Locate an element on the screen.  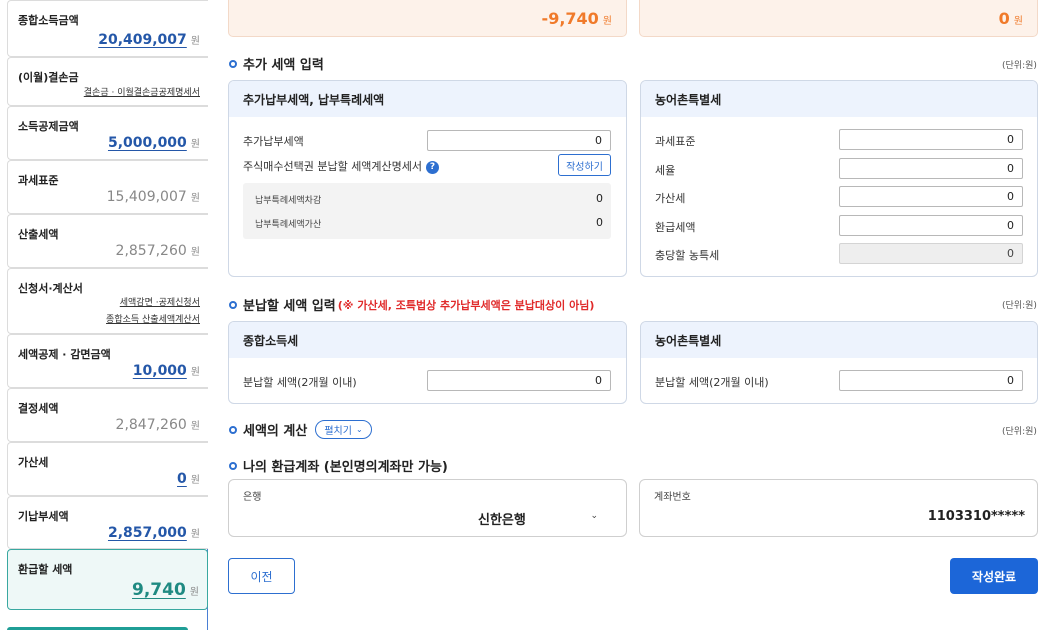
stock-option-label: 주식매수선택권 분납할 세액계산명세서? is located at coordinates (341, 166).